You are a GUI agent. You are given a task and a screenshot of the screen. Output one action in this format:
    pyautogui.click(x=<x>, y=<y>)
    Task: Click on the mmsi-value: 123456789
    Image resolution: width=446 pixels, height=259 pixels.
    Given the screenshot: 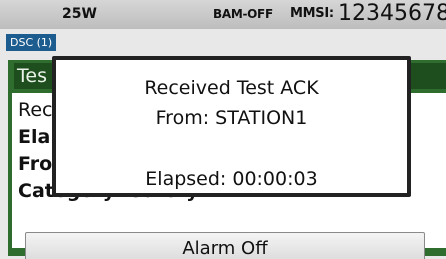 What is the action you would take?
    pyautogui.click(x=392, y=13)
    